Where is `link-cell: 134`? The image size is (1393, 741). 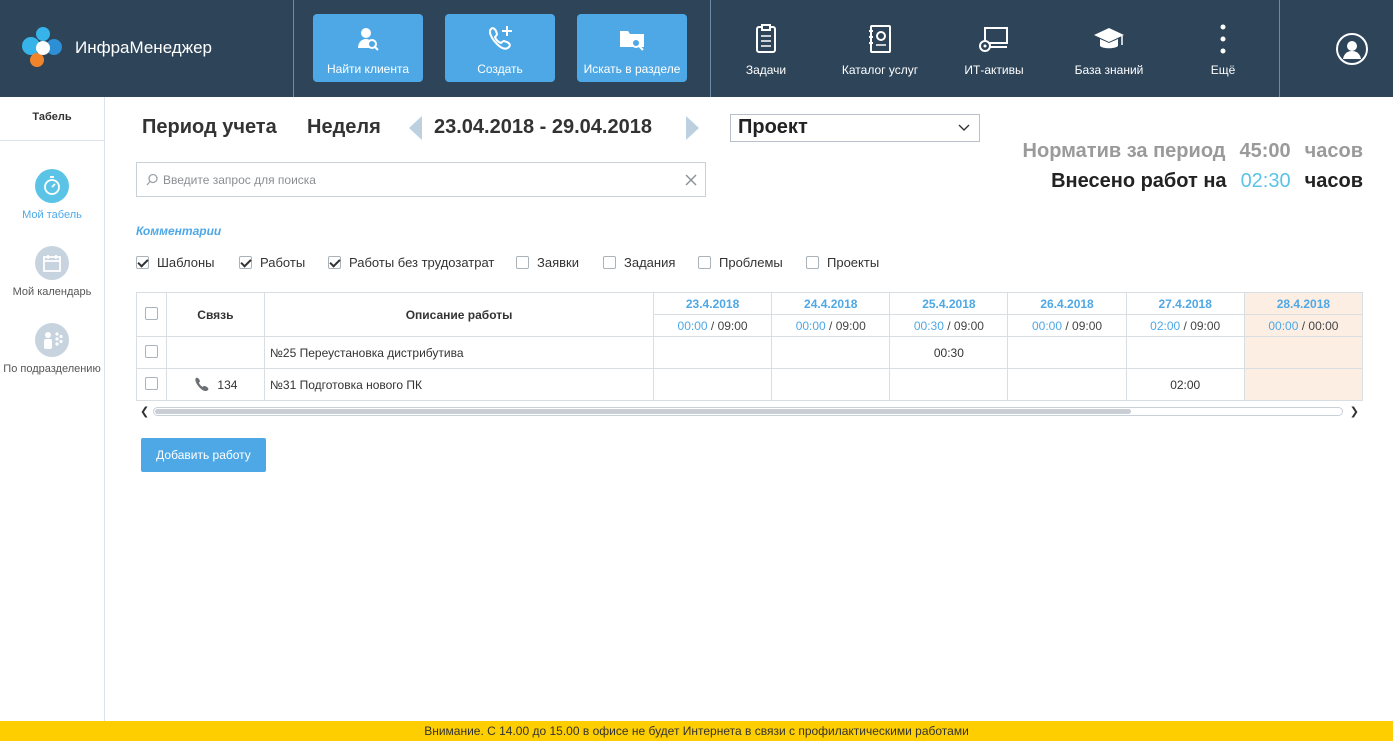
link-cell: 134 is located at coordinates (215, 384).